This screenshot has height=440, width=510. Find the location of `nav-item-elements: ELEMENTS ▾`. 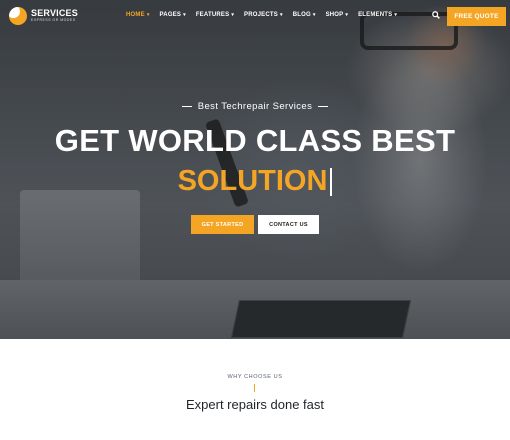

nav-item-elements: ELEMENTS ▾ is located at coordinates (377, 15).